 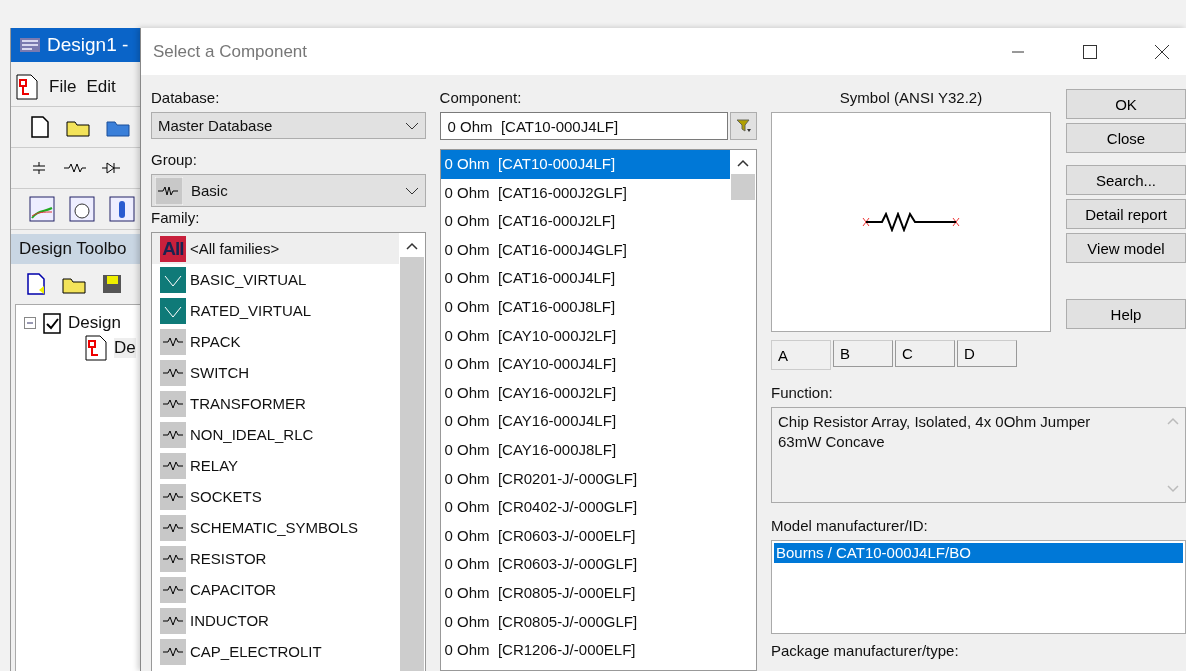 I want to click on close-icon, so click(x=1162, y=51).